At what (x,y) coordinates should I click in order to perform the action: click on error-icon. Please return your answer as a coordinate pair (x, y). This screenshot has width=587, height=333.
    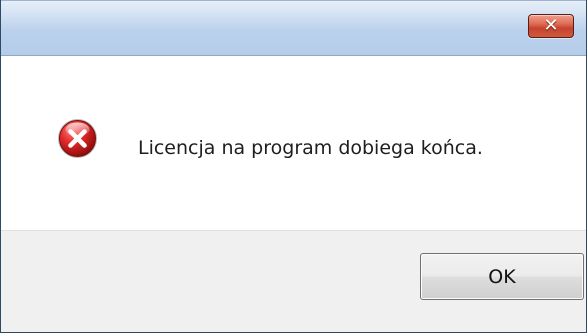
    Looking at the image, I should click on (77, 138).